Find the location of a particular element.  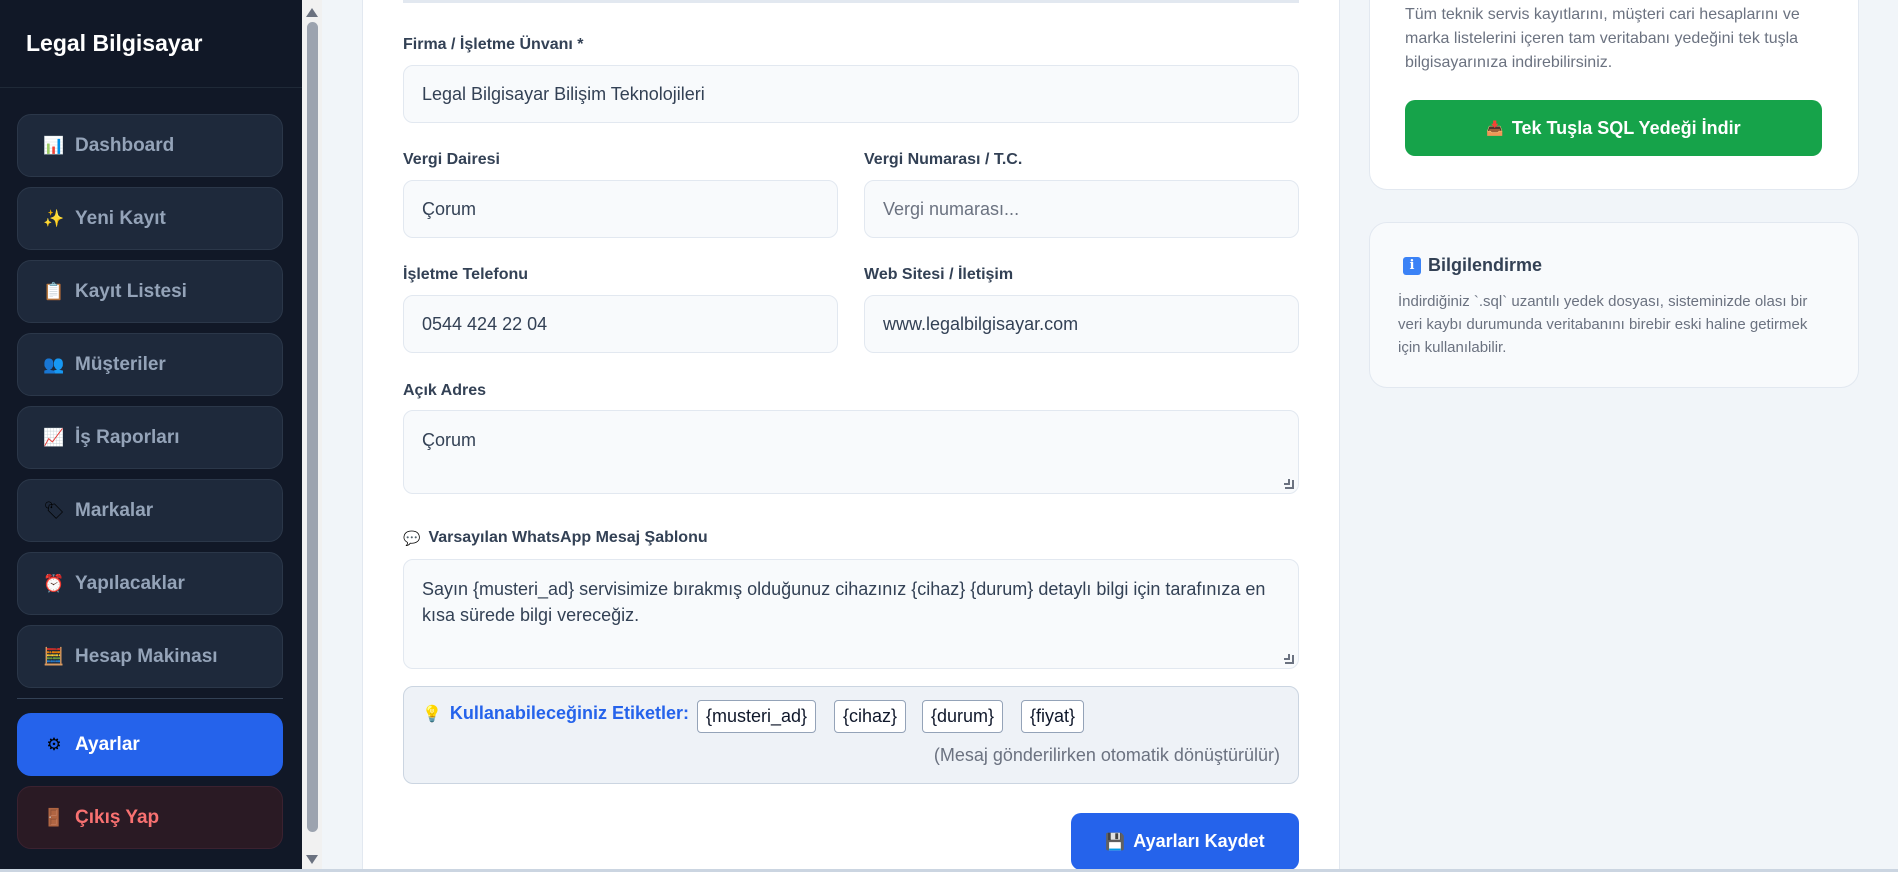

save-settings-label: Ayarları Kaydet is located at coordinates (1199, 841).